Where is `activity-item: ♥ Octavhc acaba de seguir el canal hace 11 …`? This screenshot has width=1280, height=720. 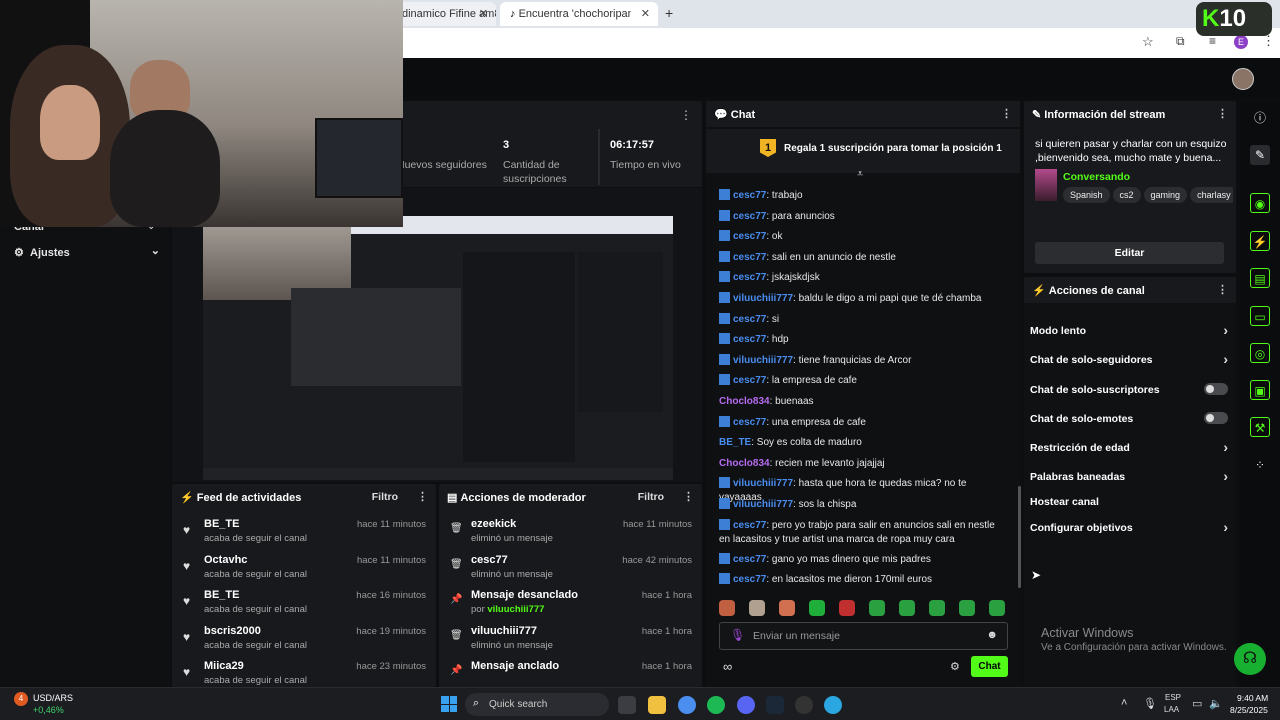
activity-item: ♥ Octavhc acaba de seguir el canal hace 11 … is located at coordinates (304, 568).